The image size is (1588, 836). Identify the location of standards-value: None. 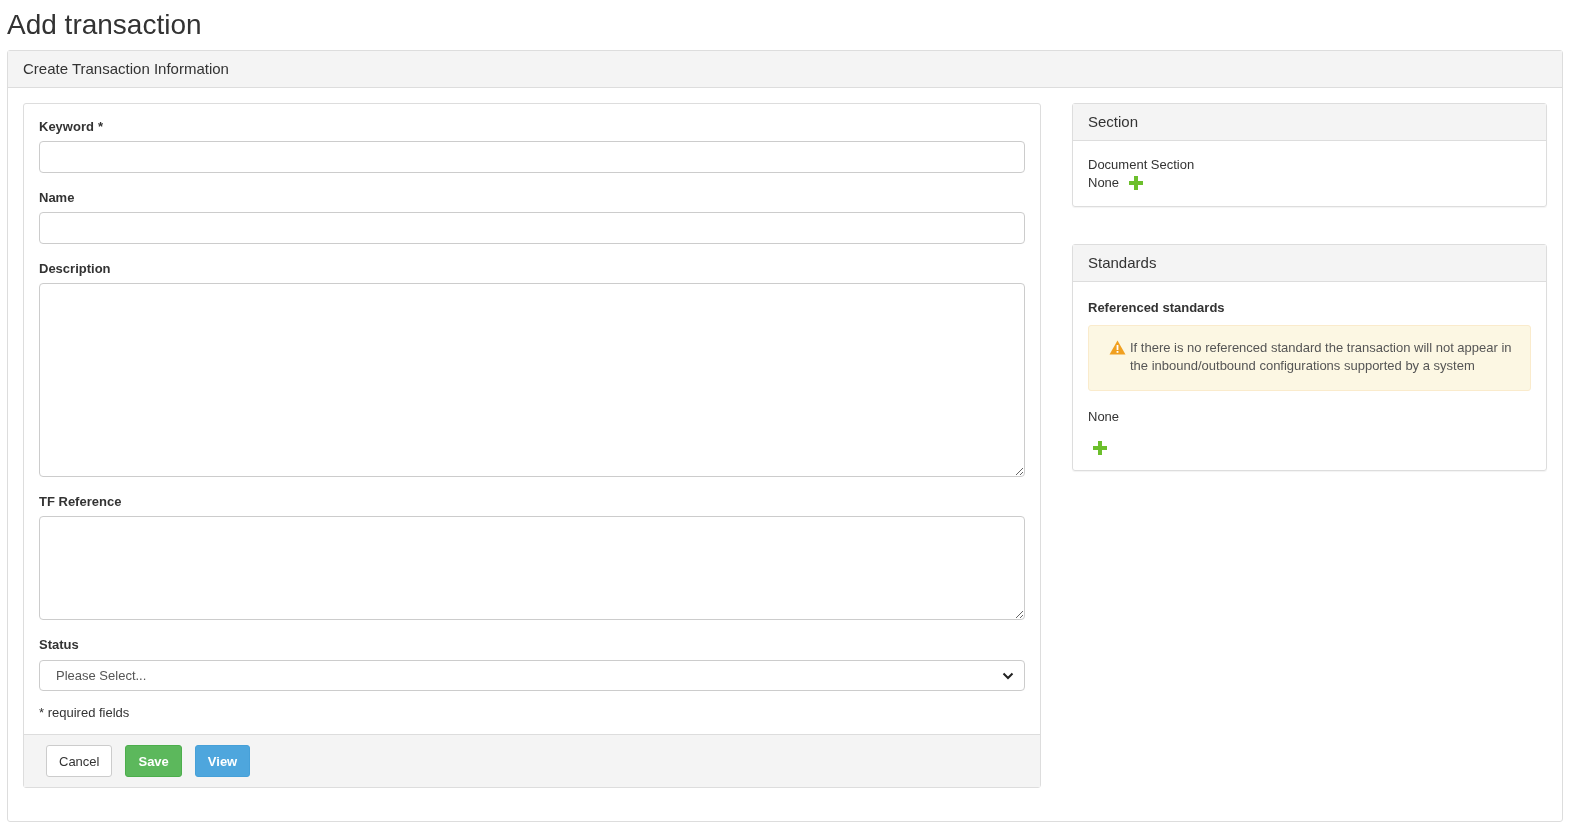
(1104, 417).